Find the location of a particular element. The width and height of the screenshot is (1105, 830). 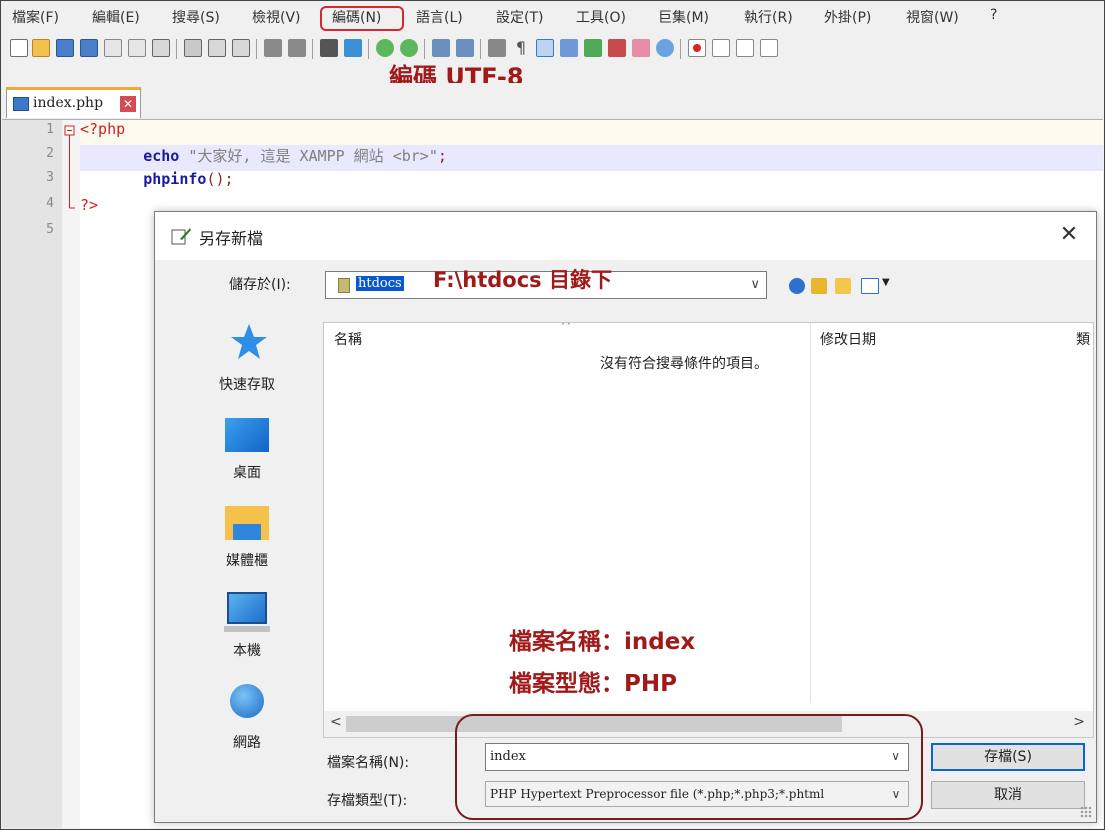

stop-macro-icon is located at coordinates (721, 48).